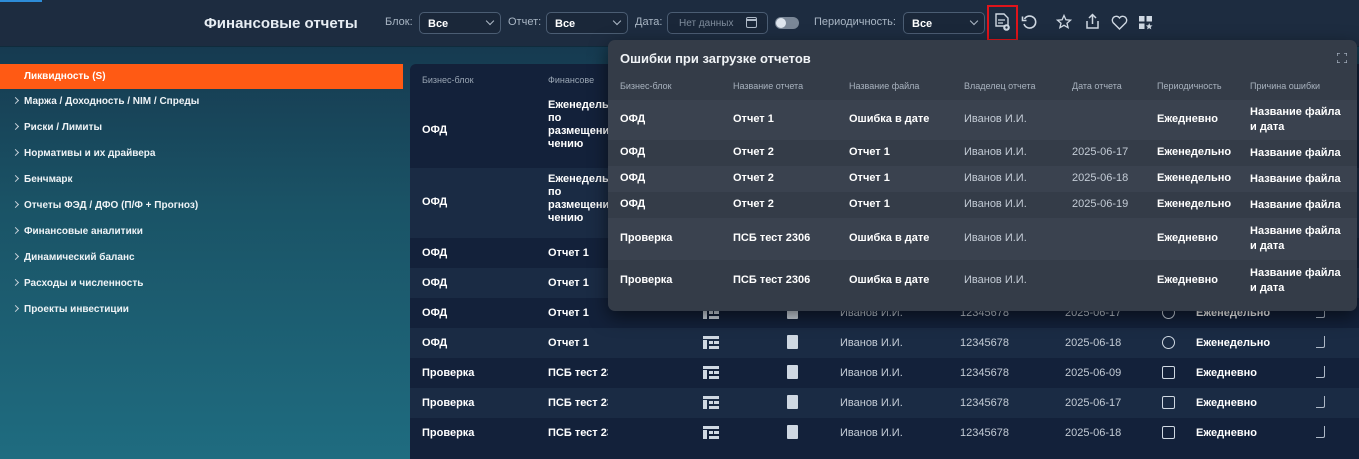 The height and width of the screenshot is (459, 1359). Describe the element at coordinates (1194, 152) in the screenshot. I see `popup-cell-period: Еженедельно` at that location.